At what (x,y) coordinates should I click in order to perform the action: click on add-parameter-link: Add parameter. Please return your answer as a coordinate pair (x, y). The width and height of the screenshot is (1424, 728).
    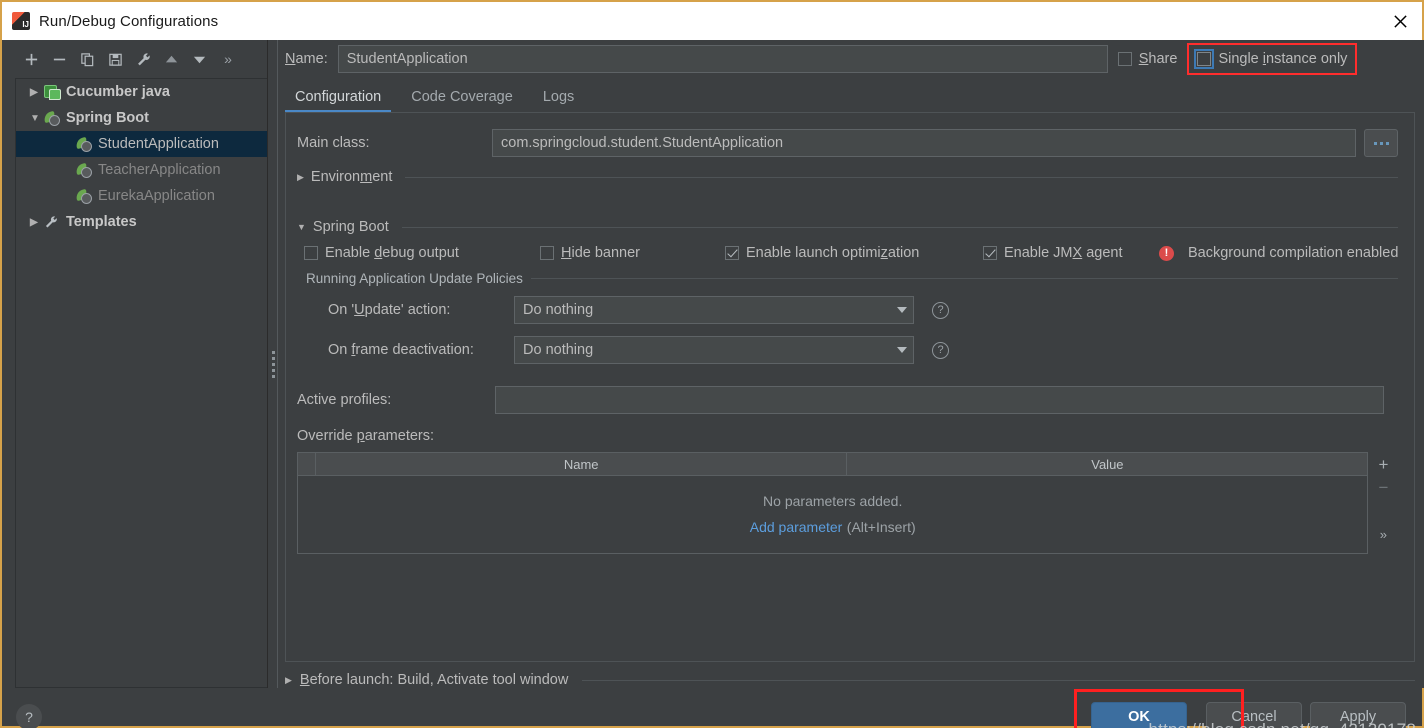
    Looking at the image, I should click on (796, 527).